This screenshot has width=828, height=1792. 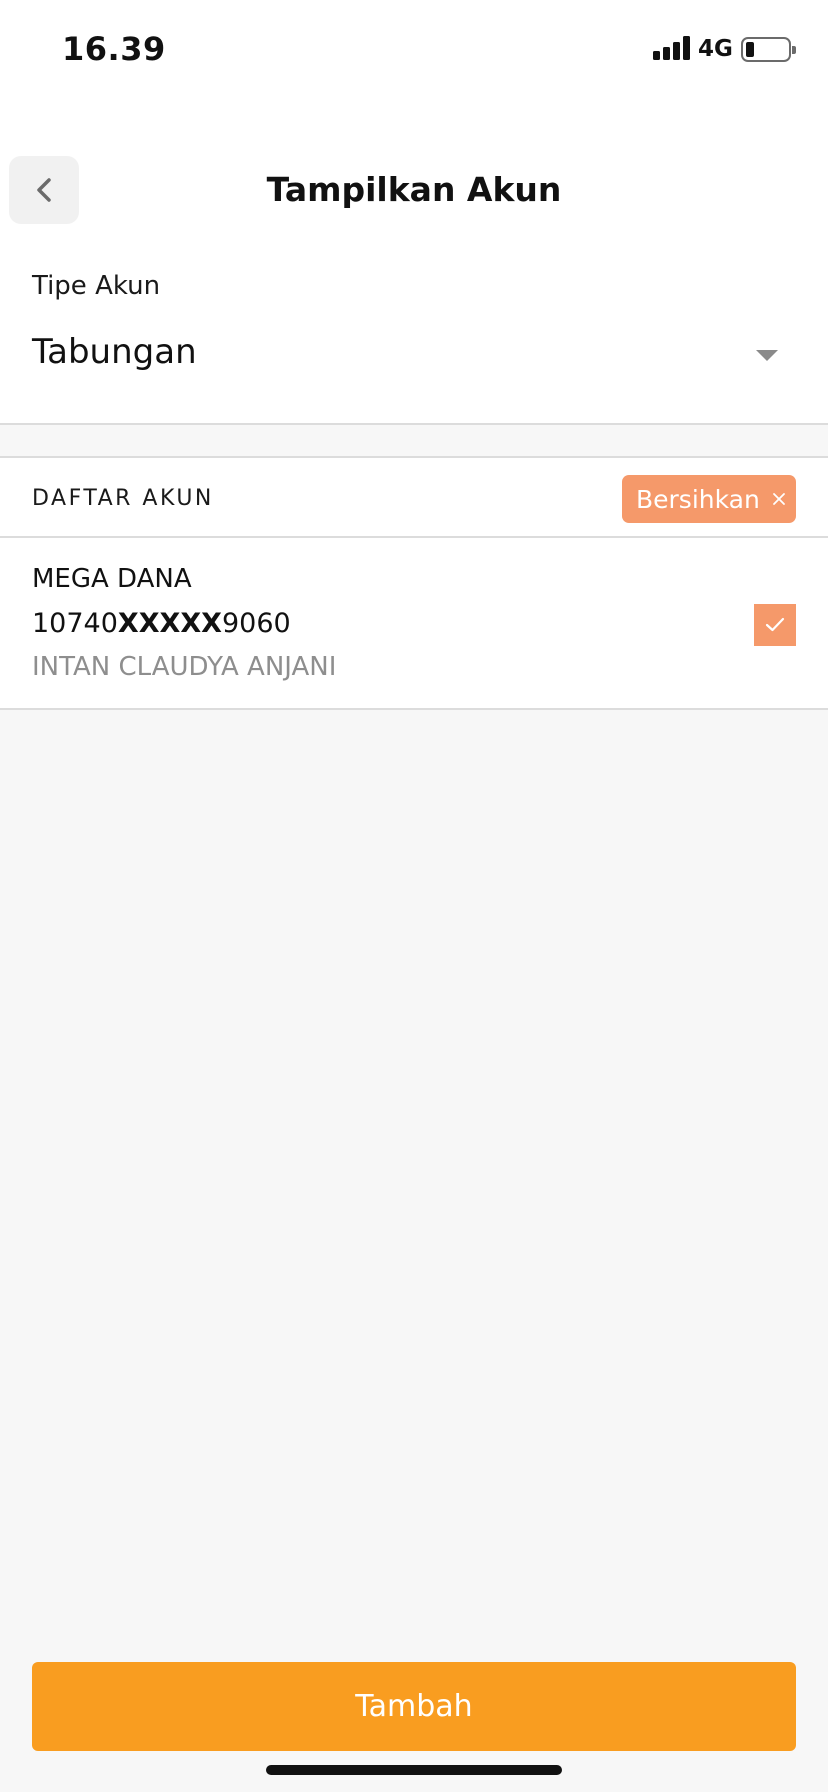 What do you see at coordinates (414, 355) in the screenshot?
I see `account-type-dropdown: Tabungan` at bounding box center [414, 355].